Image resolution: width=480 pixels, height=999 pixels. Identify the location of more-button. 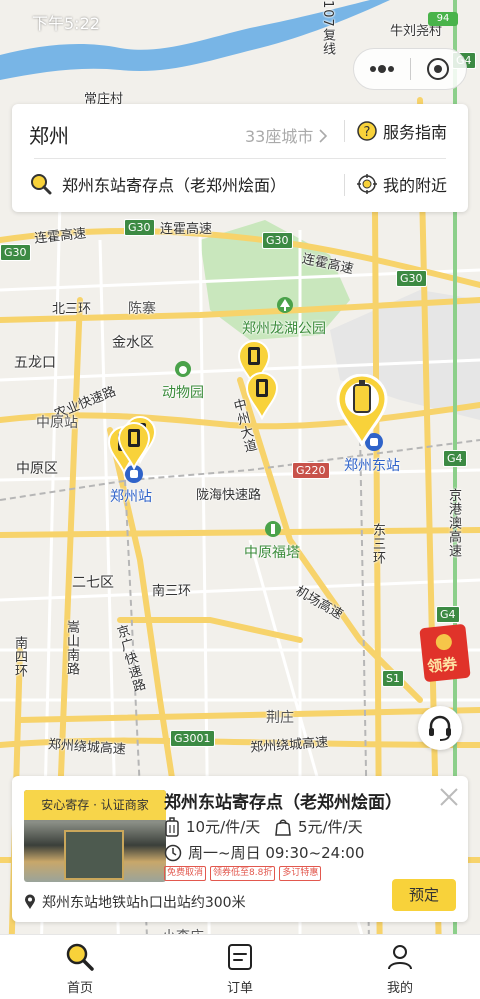
(382, 69).